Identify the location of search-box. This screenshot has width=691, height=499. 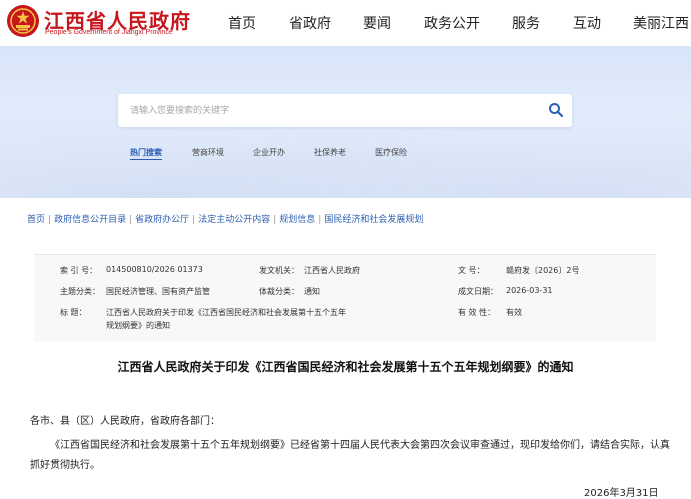
(345, 110).